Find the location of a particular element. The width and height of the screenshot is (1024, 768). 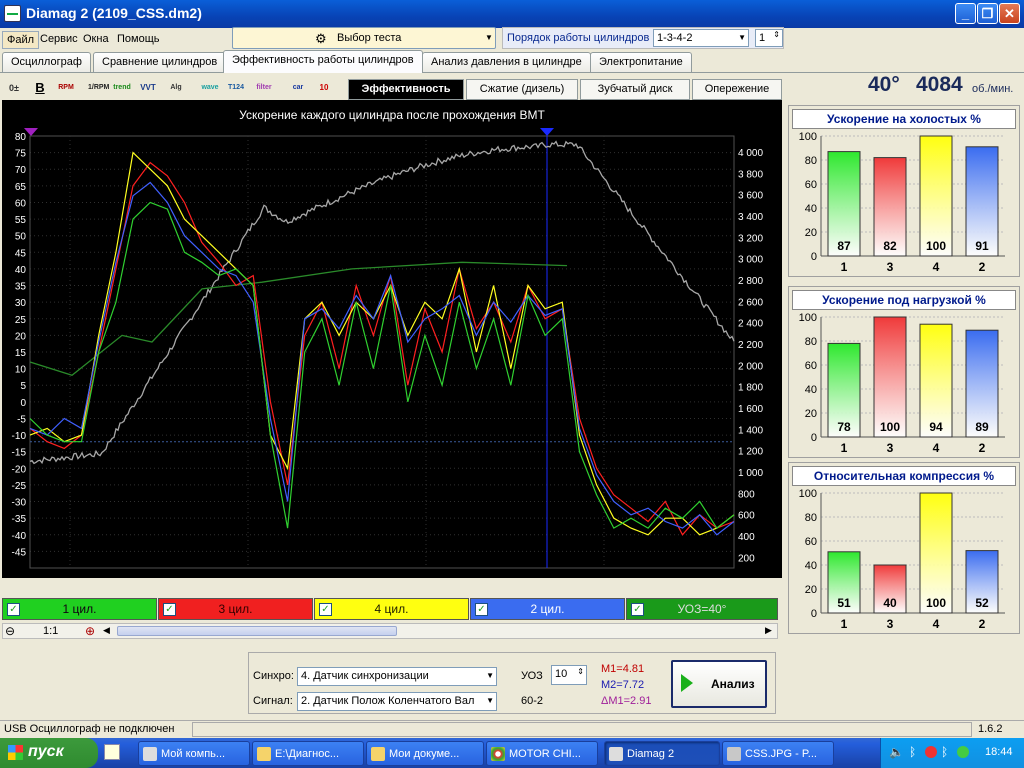

trend-icon: trend is located at coordinates (122, 88).